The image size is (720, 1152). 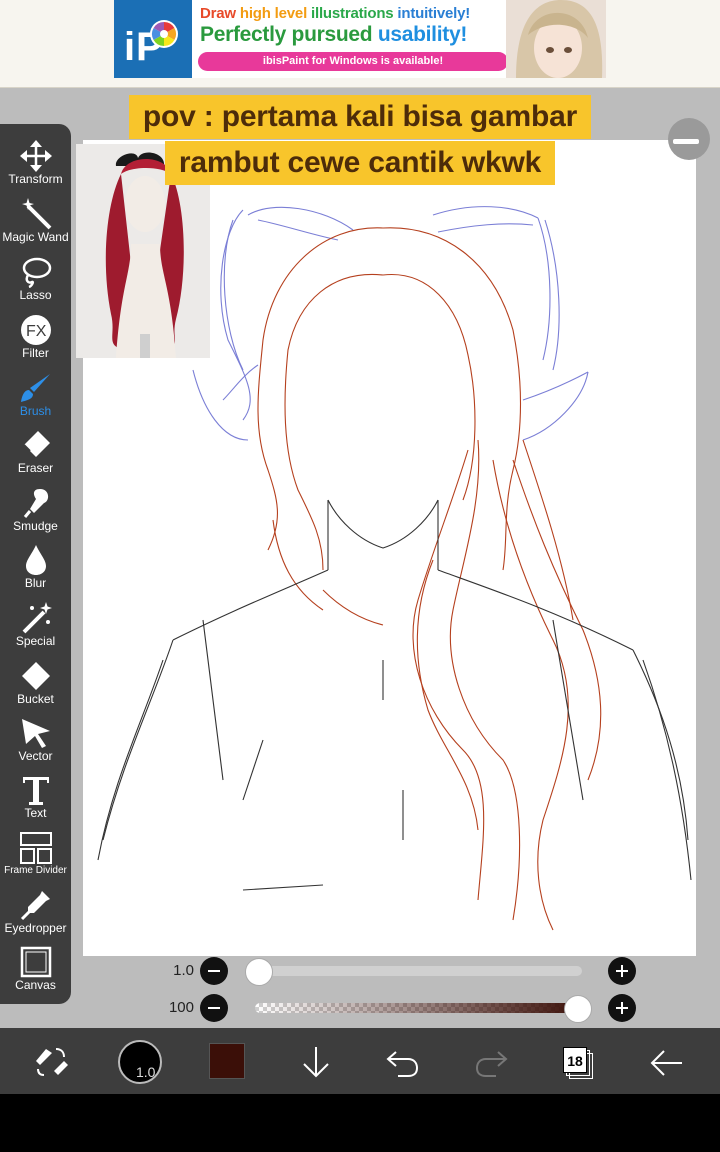 What do you see at coordinates (35, 503) in the screenshot?
I see `smudge-icon` at bounding box center [35, 503].